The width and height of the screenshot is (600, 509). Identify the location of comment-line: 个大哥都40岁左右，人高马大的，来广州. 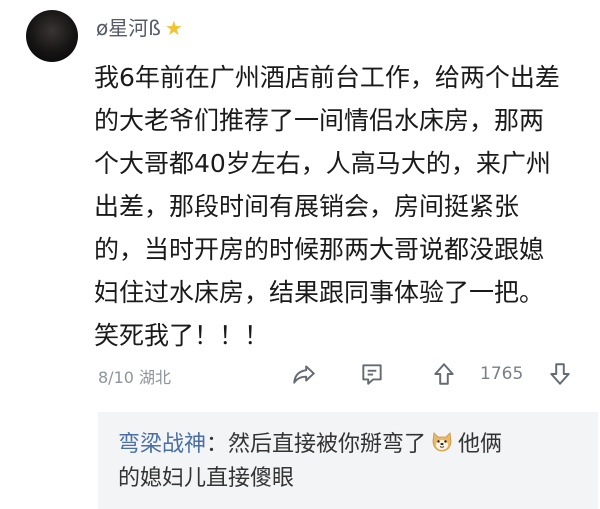
(322, 163).